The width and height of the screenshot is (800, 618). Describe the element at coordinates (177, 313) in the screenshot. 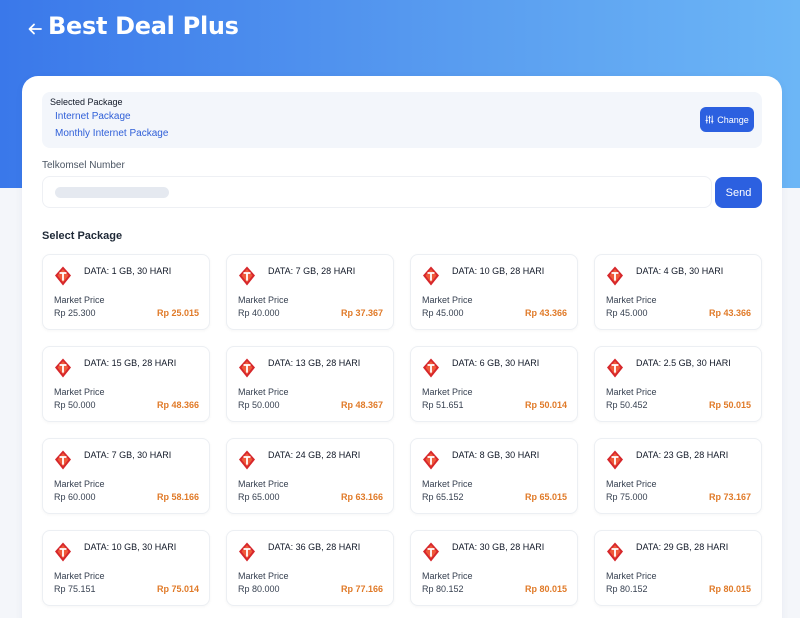

I see `deal-price: Rp 25.015` at that location.